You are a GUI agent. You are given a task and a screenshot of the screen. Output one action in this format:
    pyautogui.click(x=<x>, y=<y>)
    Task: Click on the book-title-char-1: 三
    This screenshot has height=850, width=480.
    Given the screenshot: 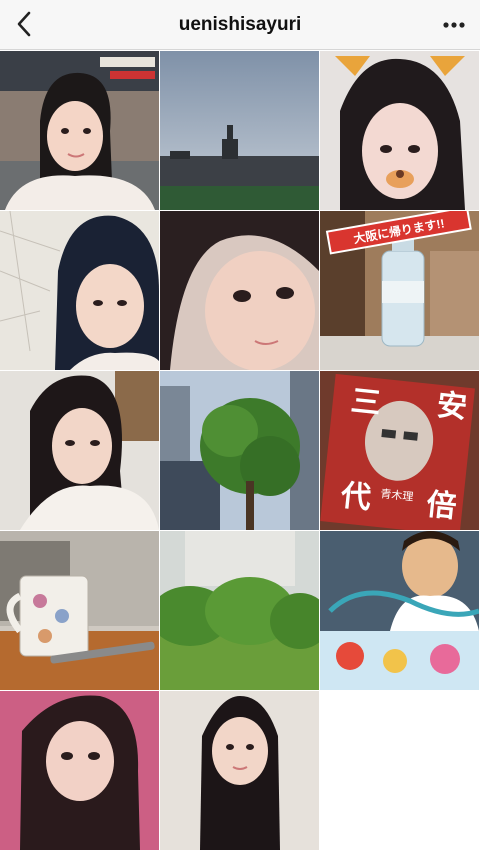 What is the action you would take?
    pyautogui.click(x=365, y=403)
    